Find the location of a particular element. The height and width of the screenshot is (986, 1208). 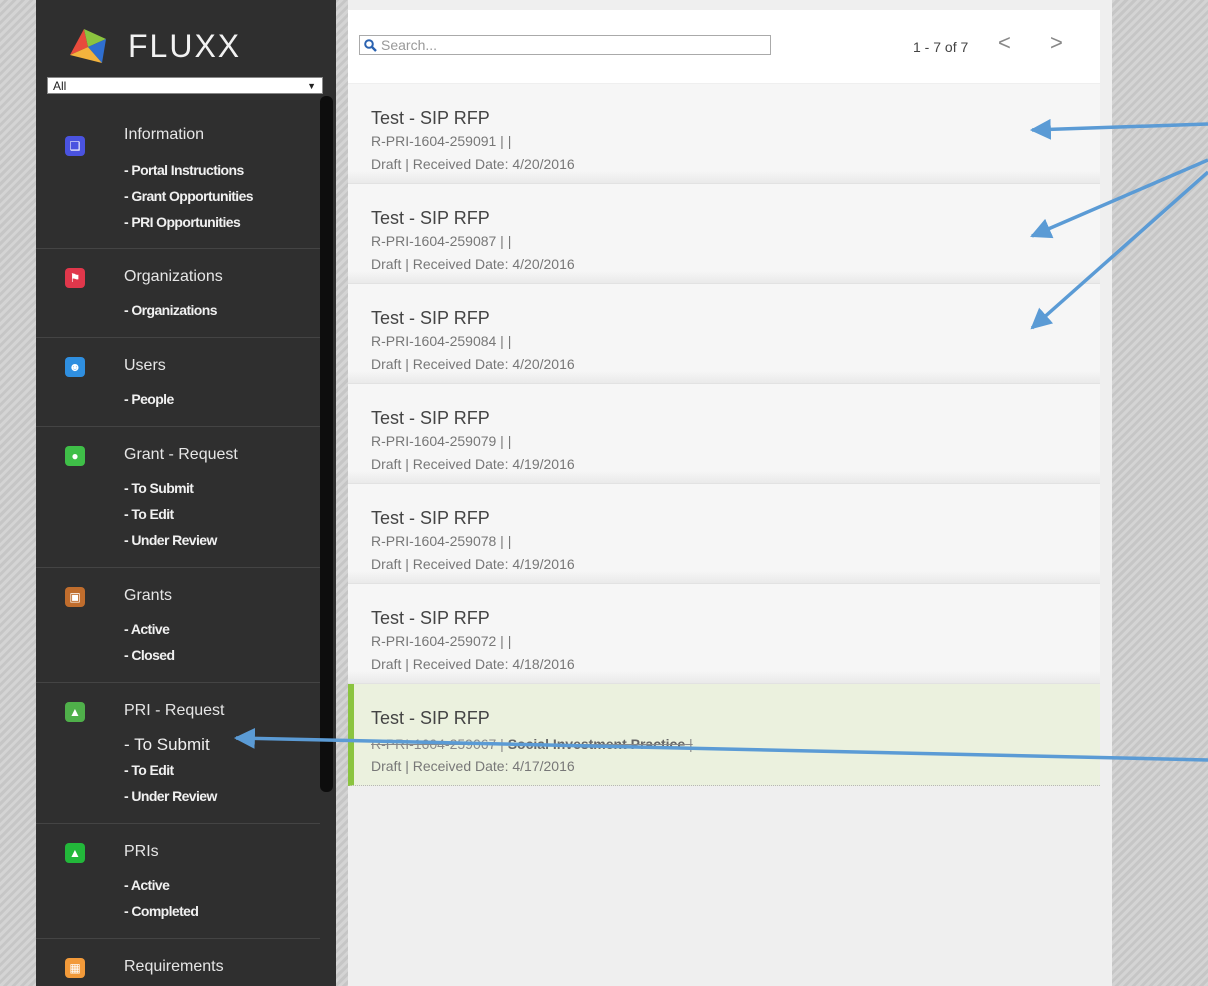

search-box is located at coordinates (565, 45).